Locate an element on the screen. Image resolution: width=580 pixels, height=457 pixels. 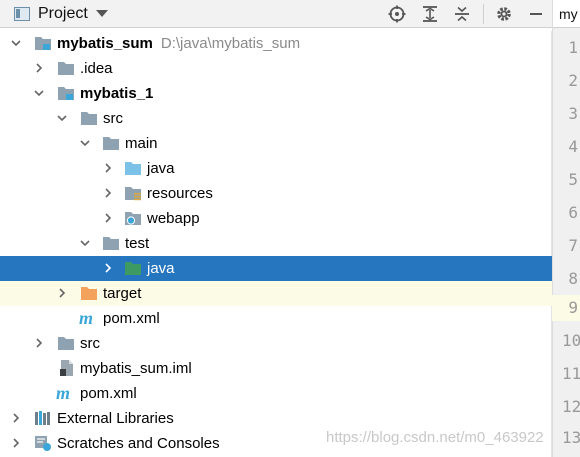
iml-file-icon is located at coordinates (66, 368).